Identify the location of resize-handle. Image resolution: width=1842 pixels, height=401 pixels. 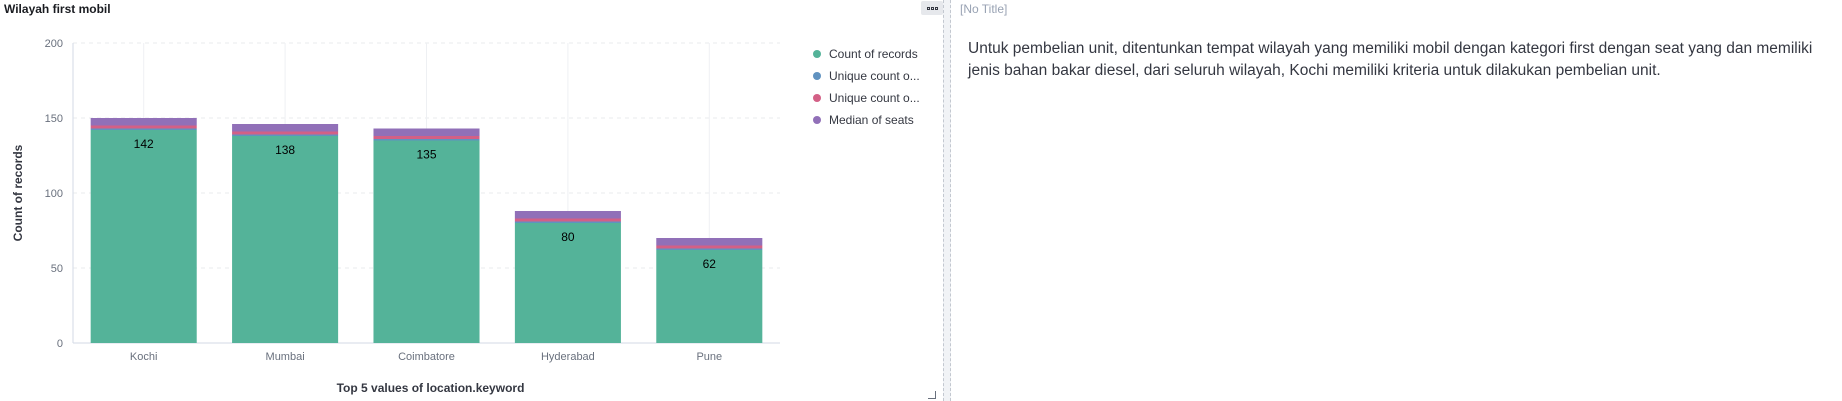
(932, 395).